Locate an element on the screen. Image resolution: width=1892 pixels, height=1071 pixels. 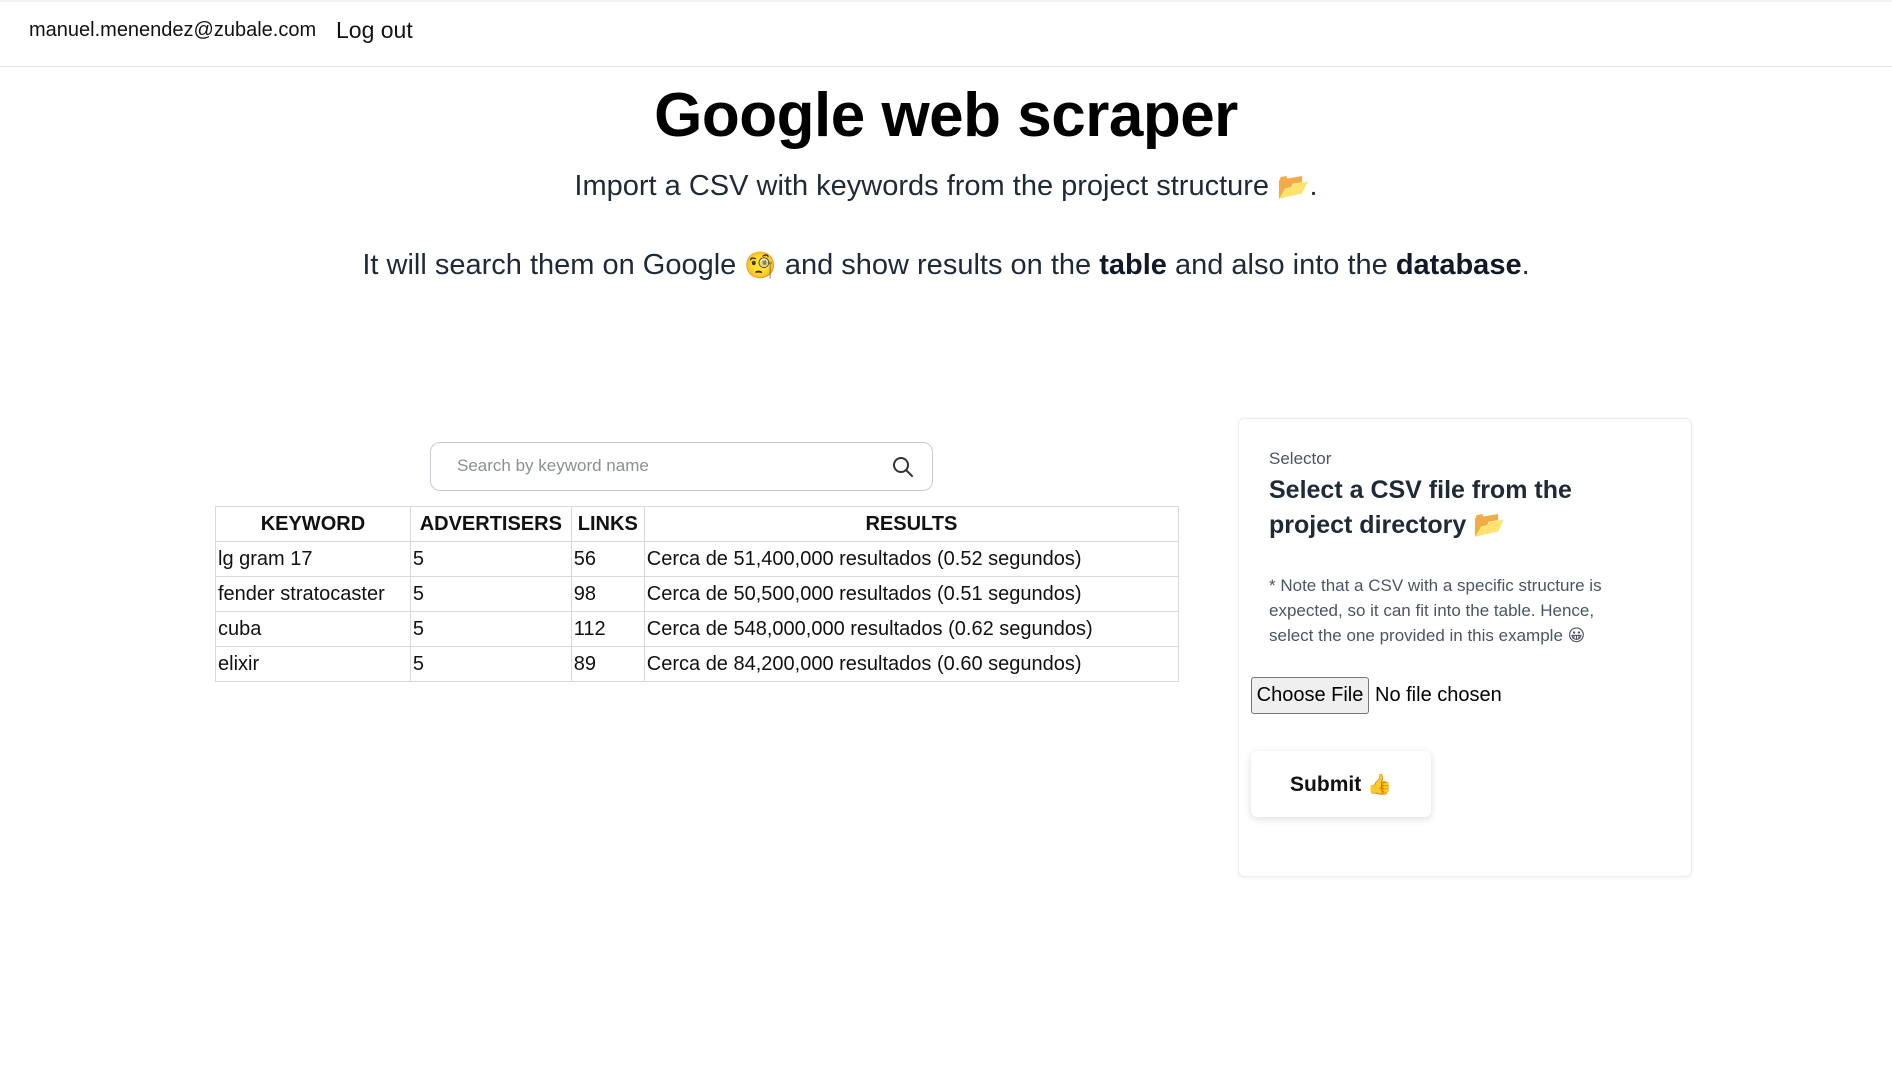
column-header-keyword: KEYWORD is located at coordinates (313, 524).